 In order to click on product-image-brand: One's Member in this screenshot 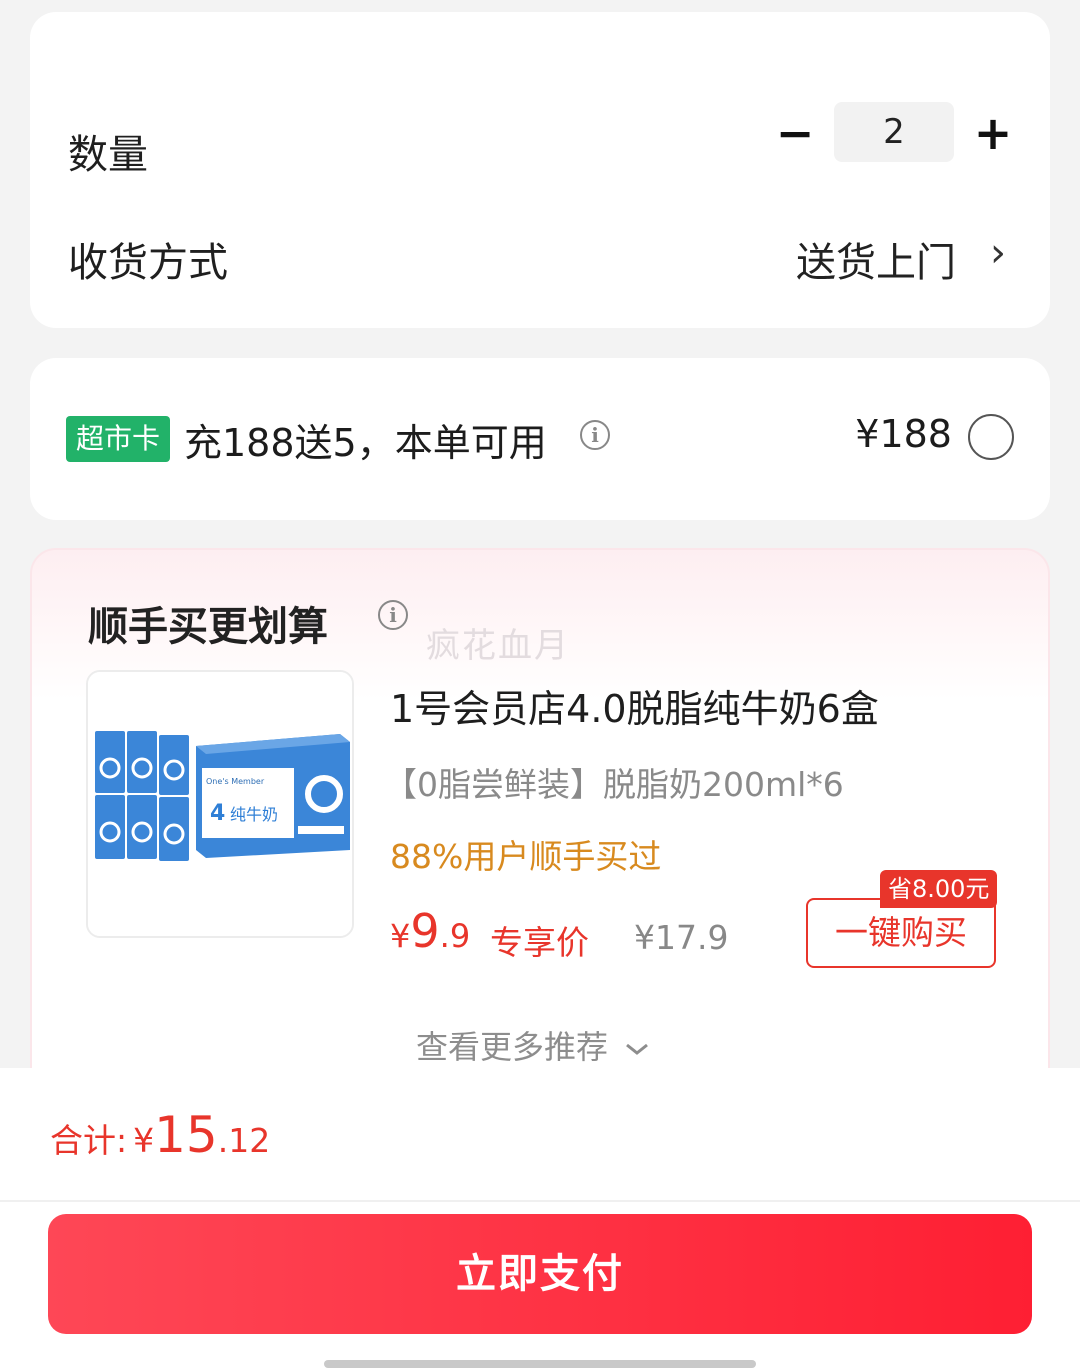, I will do `click(235, 781)`.